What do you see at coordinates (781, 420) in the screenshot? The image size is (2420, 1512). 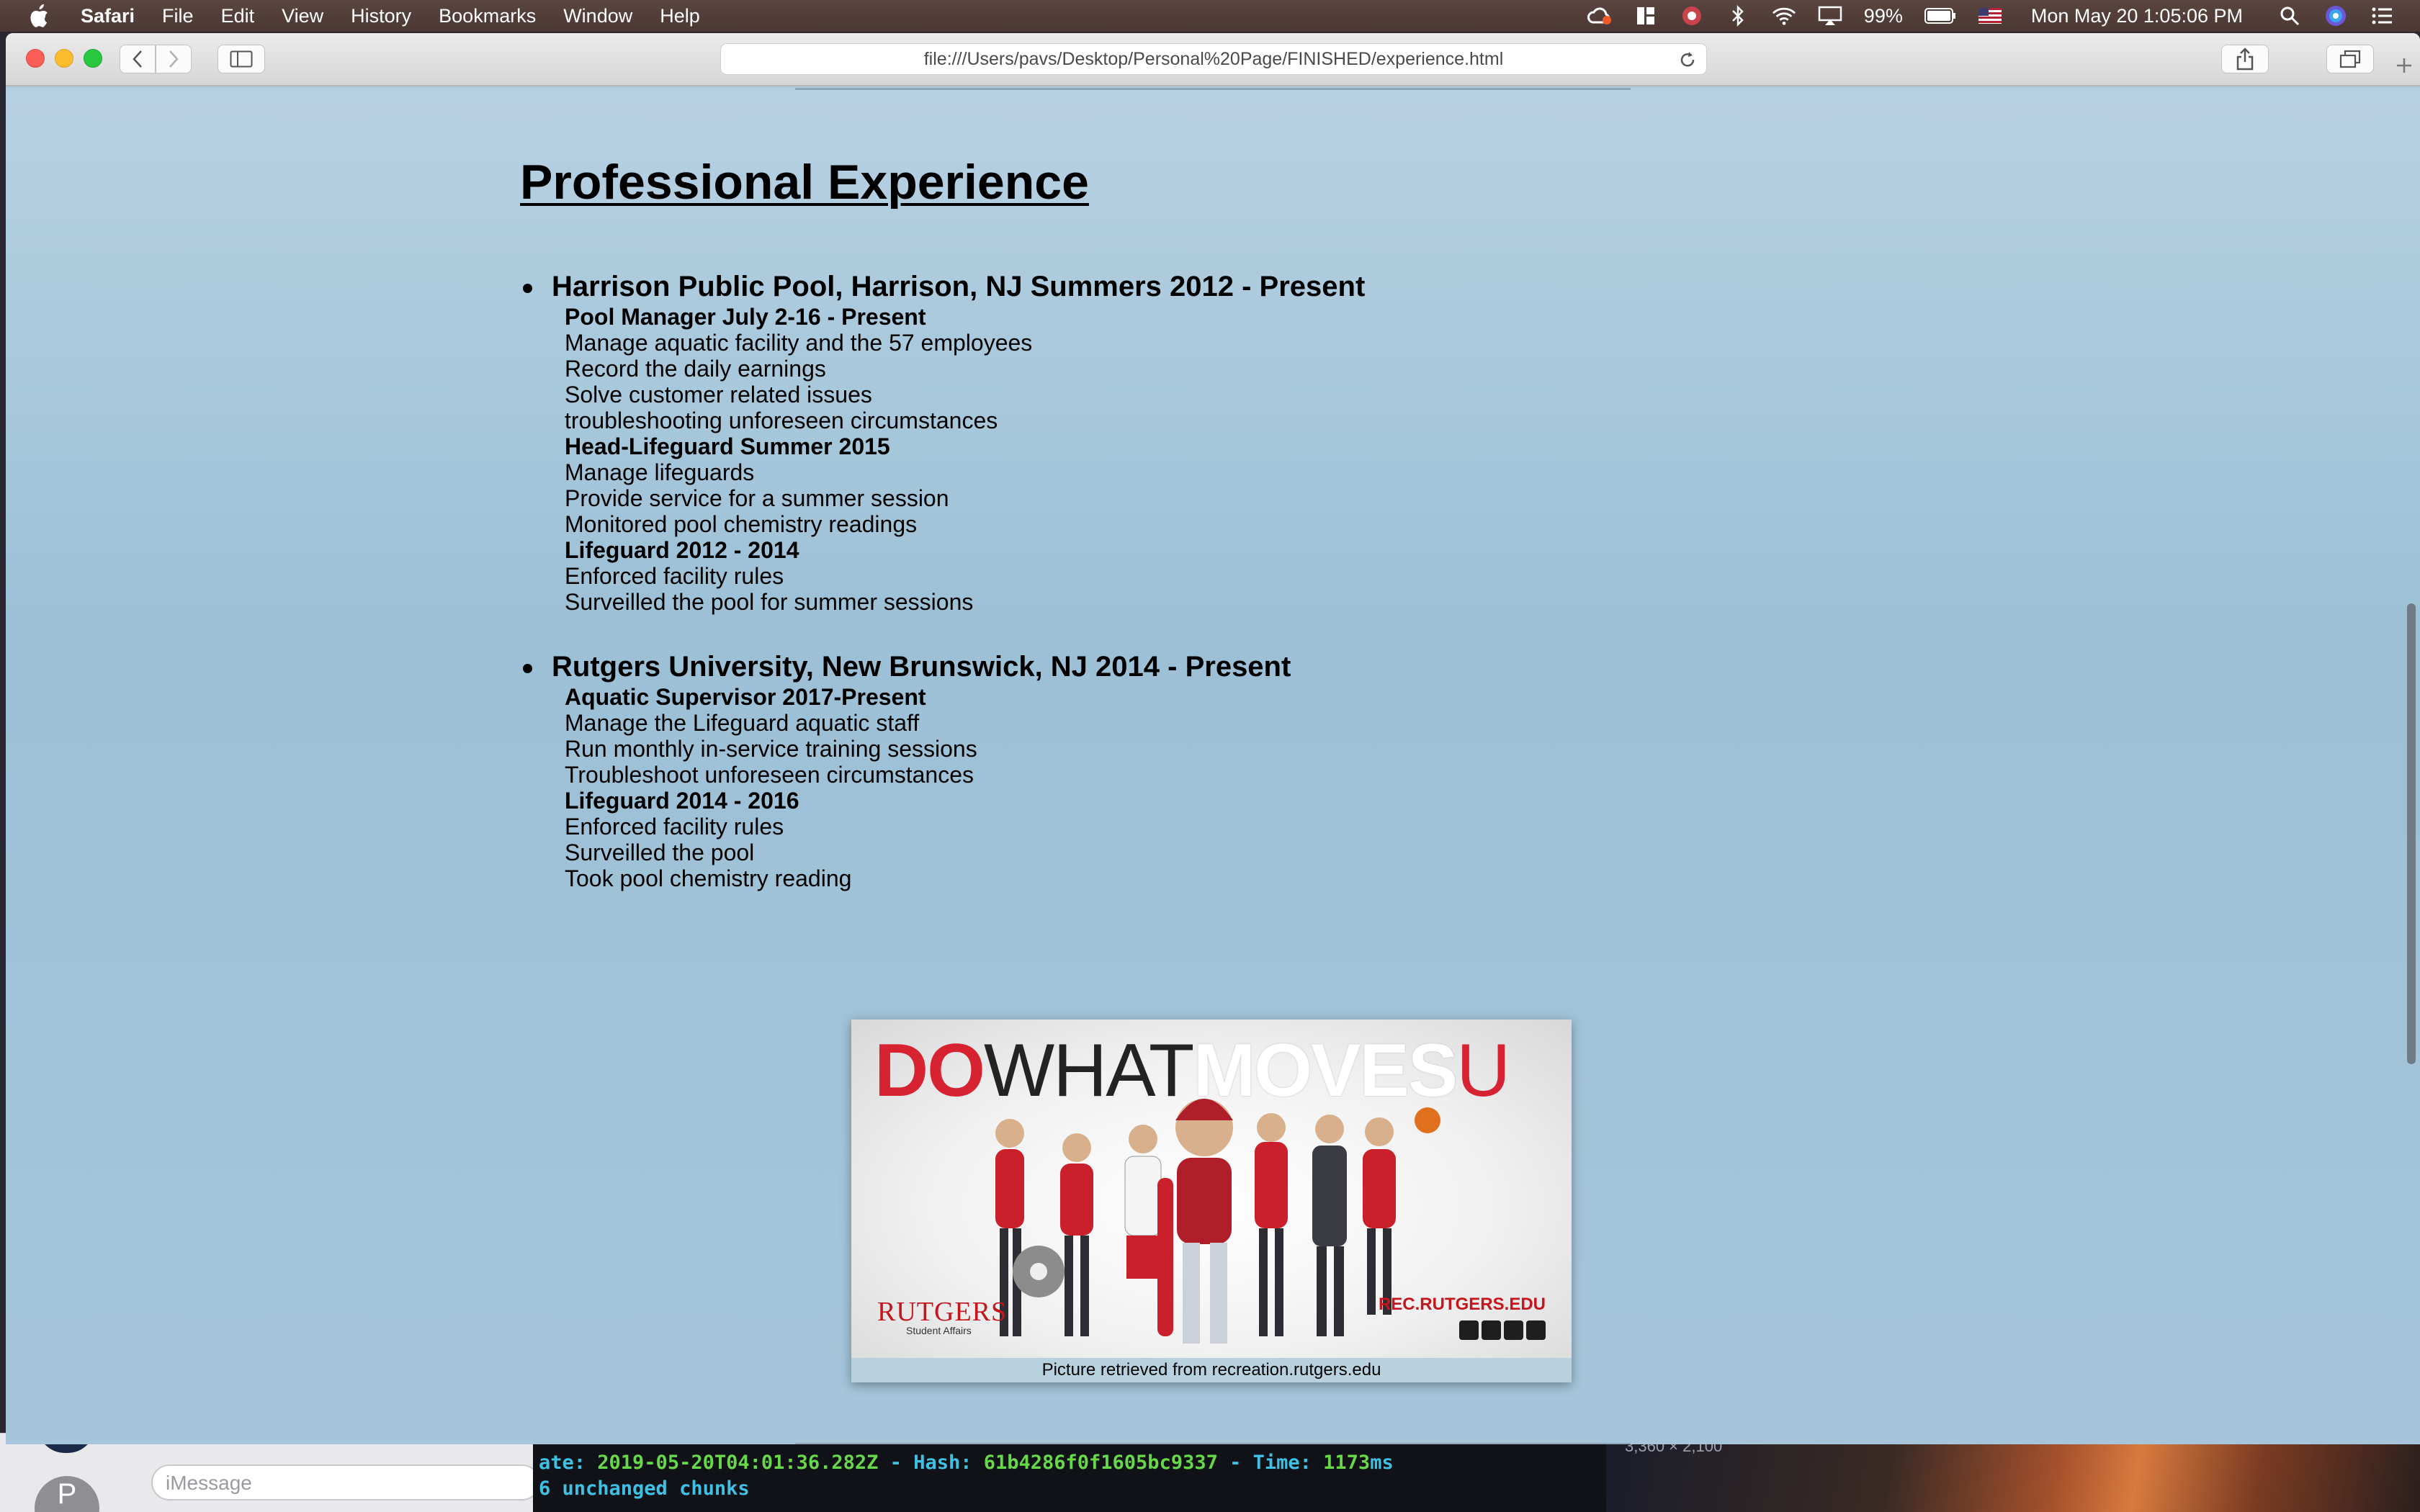 I see `job-duty: troubleshooting unforeseen circumstances` at bounding box center [781, 420].